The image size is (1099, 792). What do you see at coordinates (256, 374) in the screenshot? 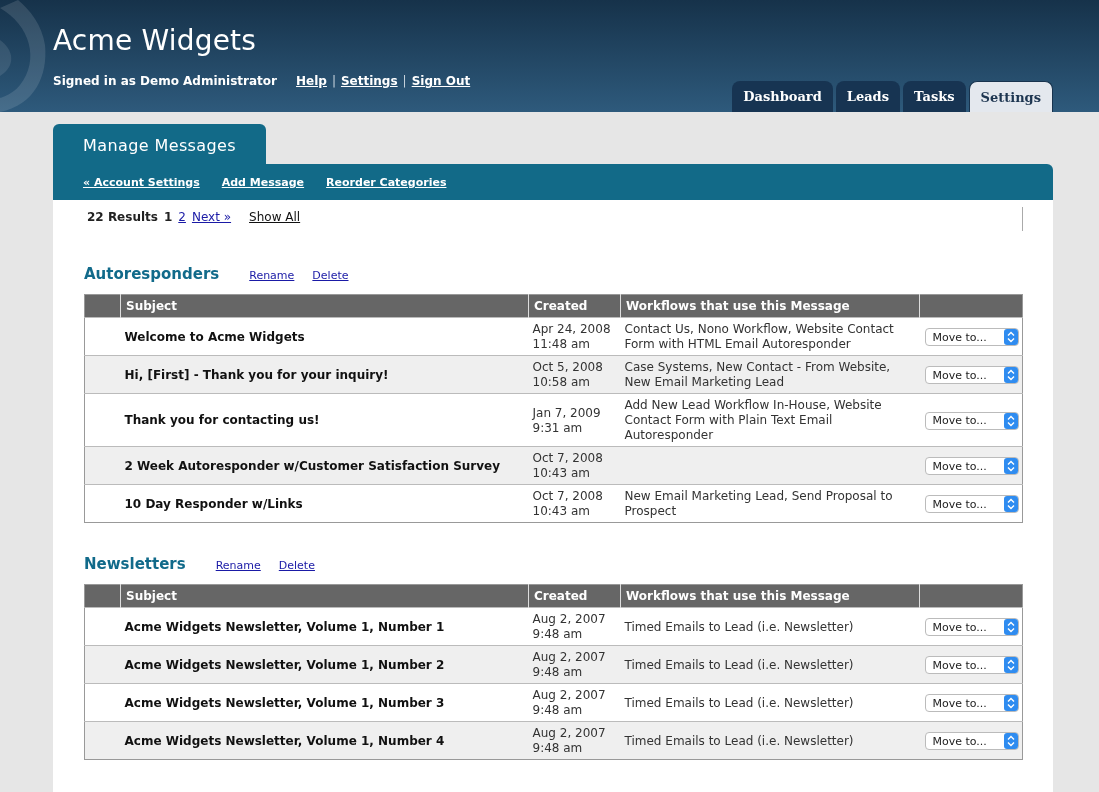
I see `subject-text: Hi, [First] - Thank you for your inquiry!` at bounding box center [256, 374].